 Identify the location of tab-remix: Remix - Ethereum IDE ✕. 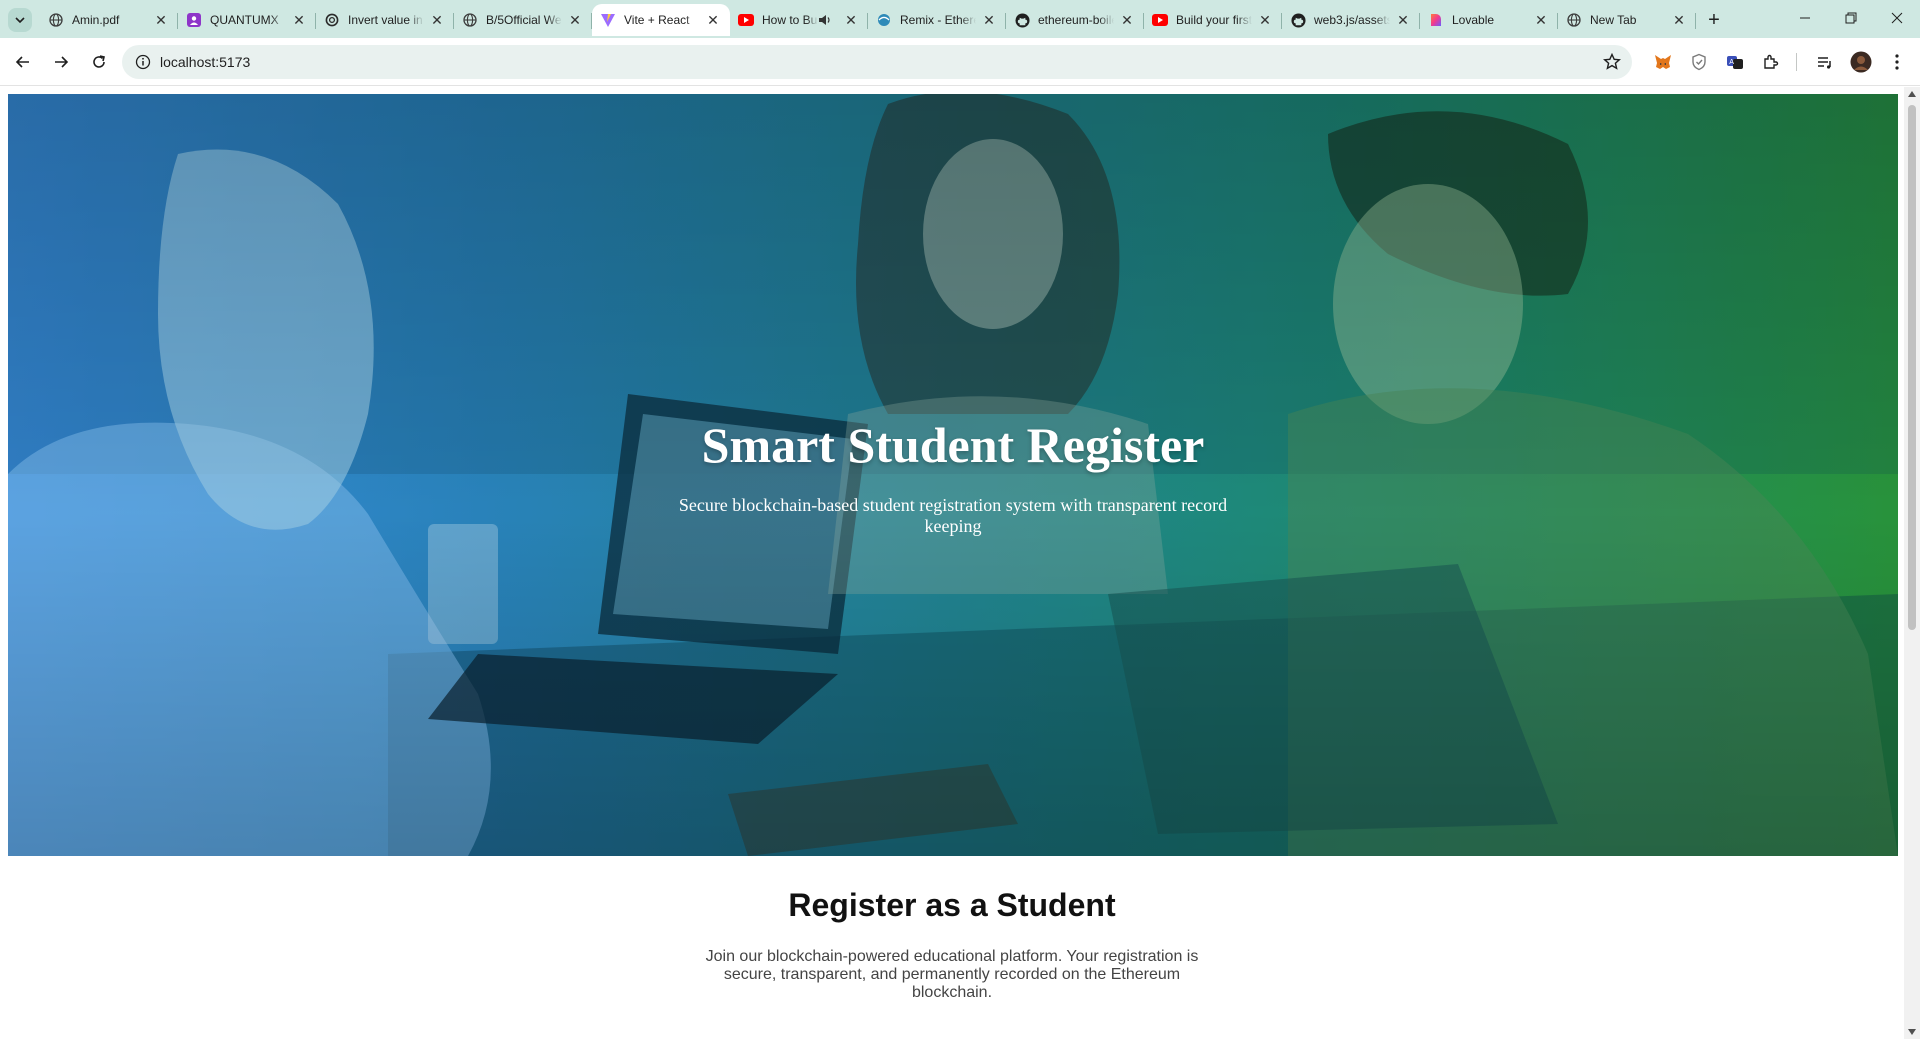
(937, 20).